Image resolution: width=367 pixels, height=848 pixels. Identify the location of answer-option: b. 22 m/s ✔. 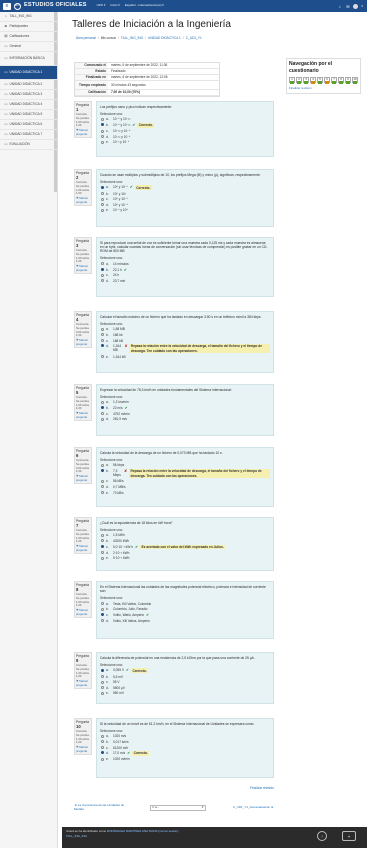
(185, 408).